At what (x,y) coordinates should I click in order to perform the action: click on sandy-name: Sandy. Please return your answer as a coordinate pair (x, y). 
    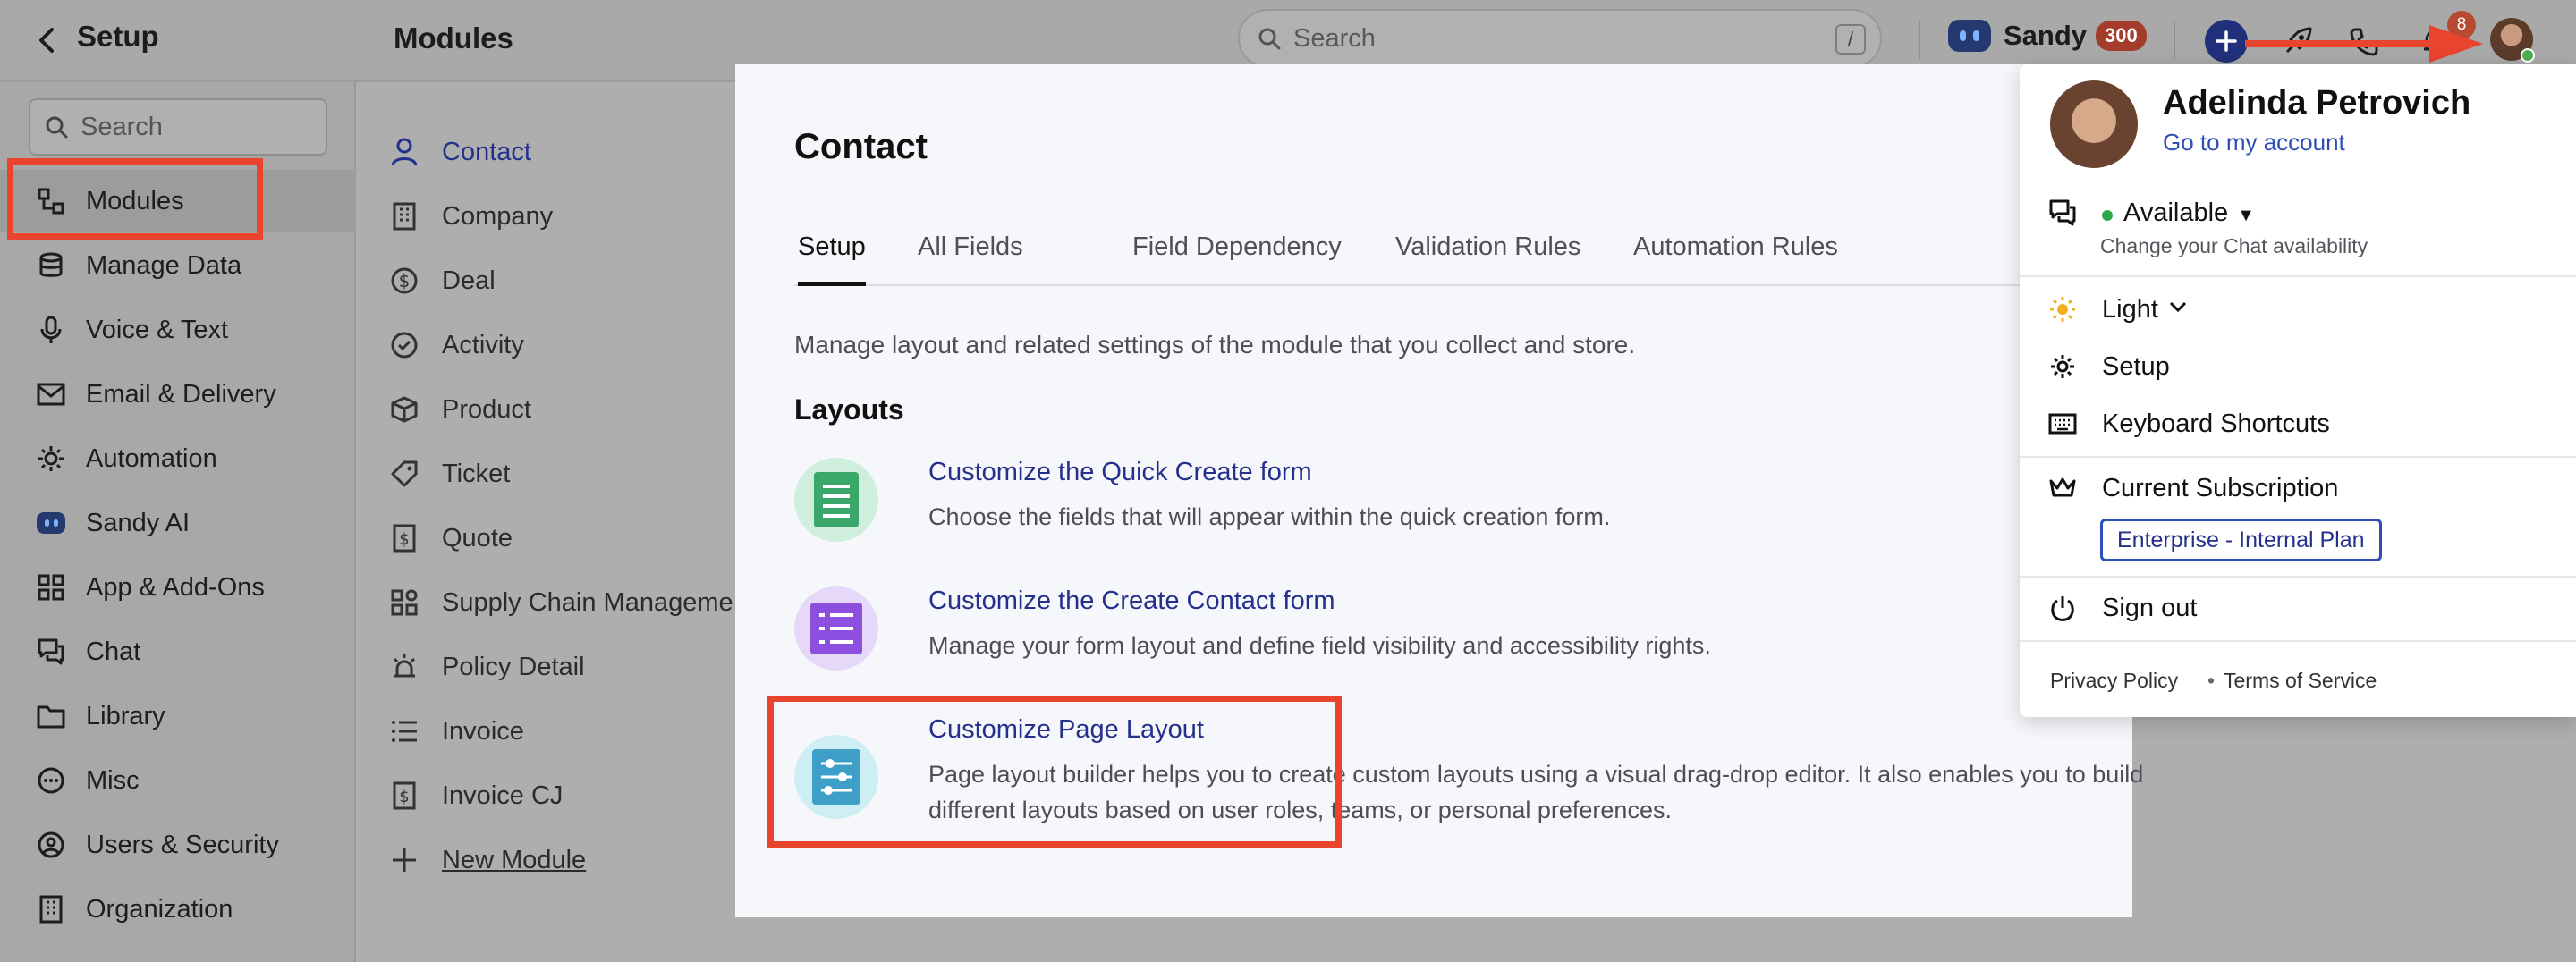
    Looking at the image, I should click on (2046, 35).